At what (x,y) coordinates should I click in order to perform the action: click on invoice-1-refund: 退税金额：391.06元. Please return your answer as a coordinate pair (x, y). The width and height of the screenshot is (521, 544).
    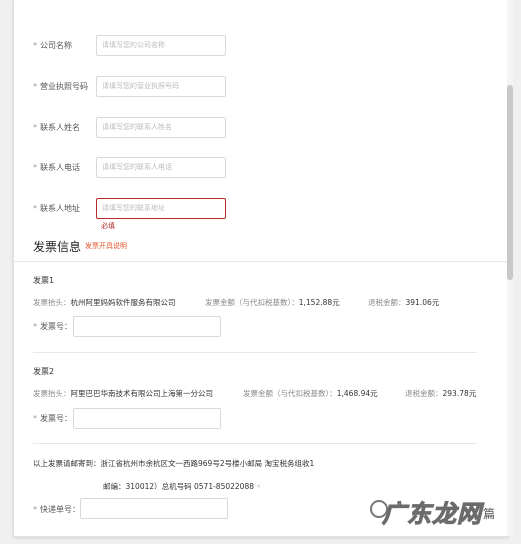
    Looking at the image, I should click on (404, 302).